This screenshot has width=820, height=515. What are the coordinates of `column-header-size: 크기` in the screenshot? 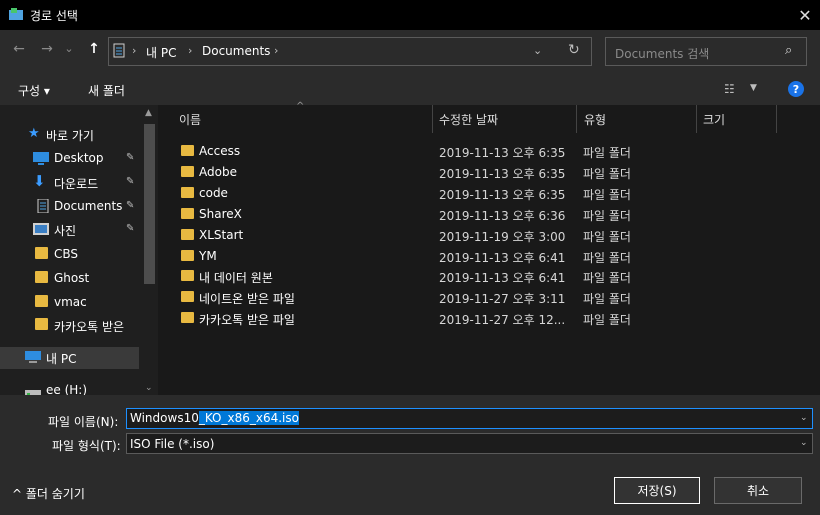 It's located at (714, 119).